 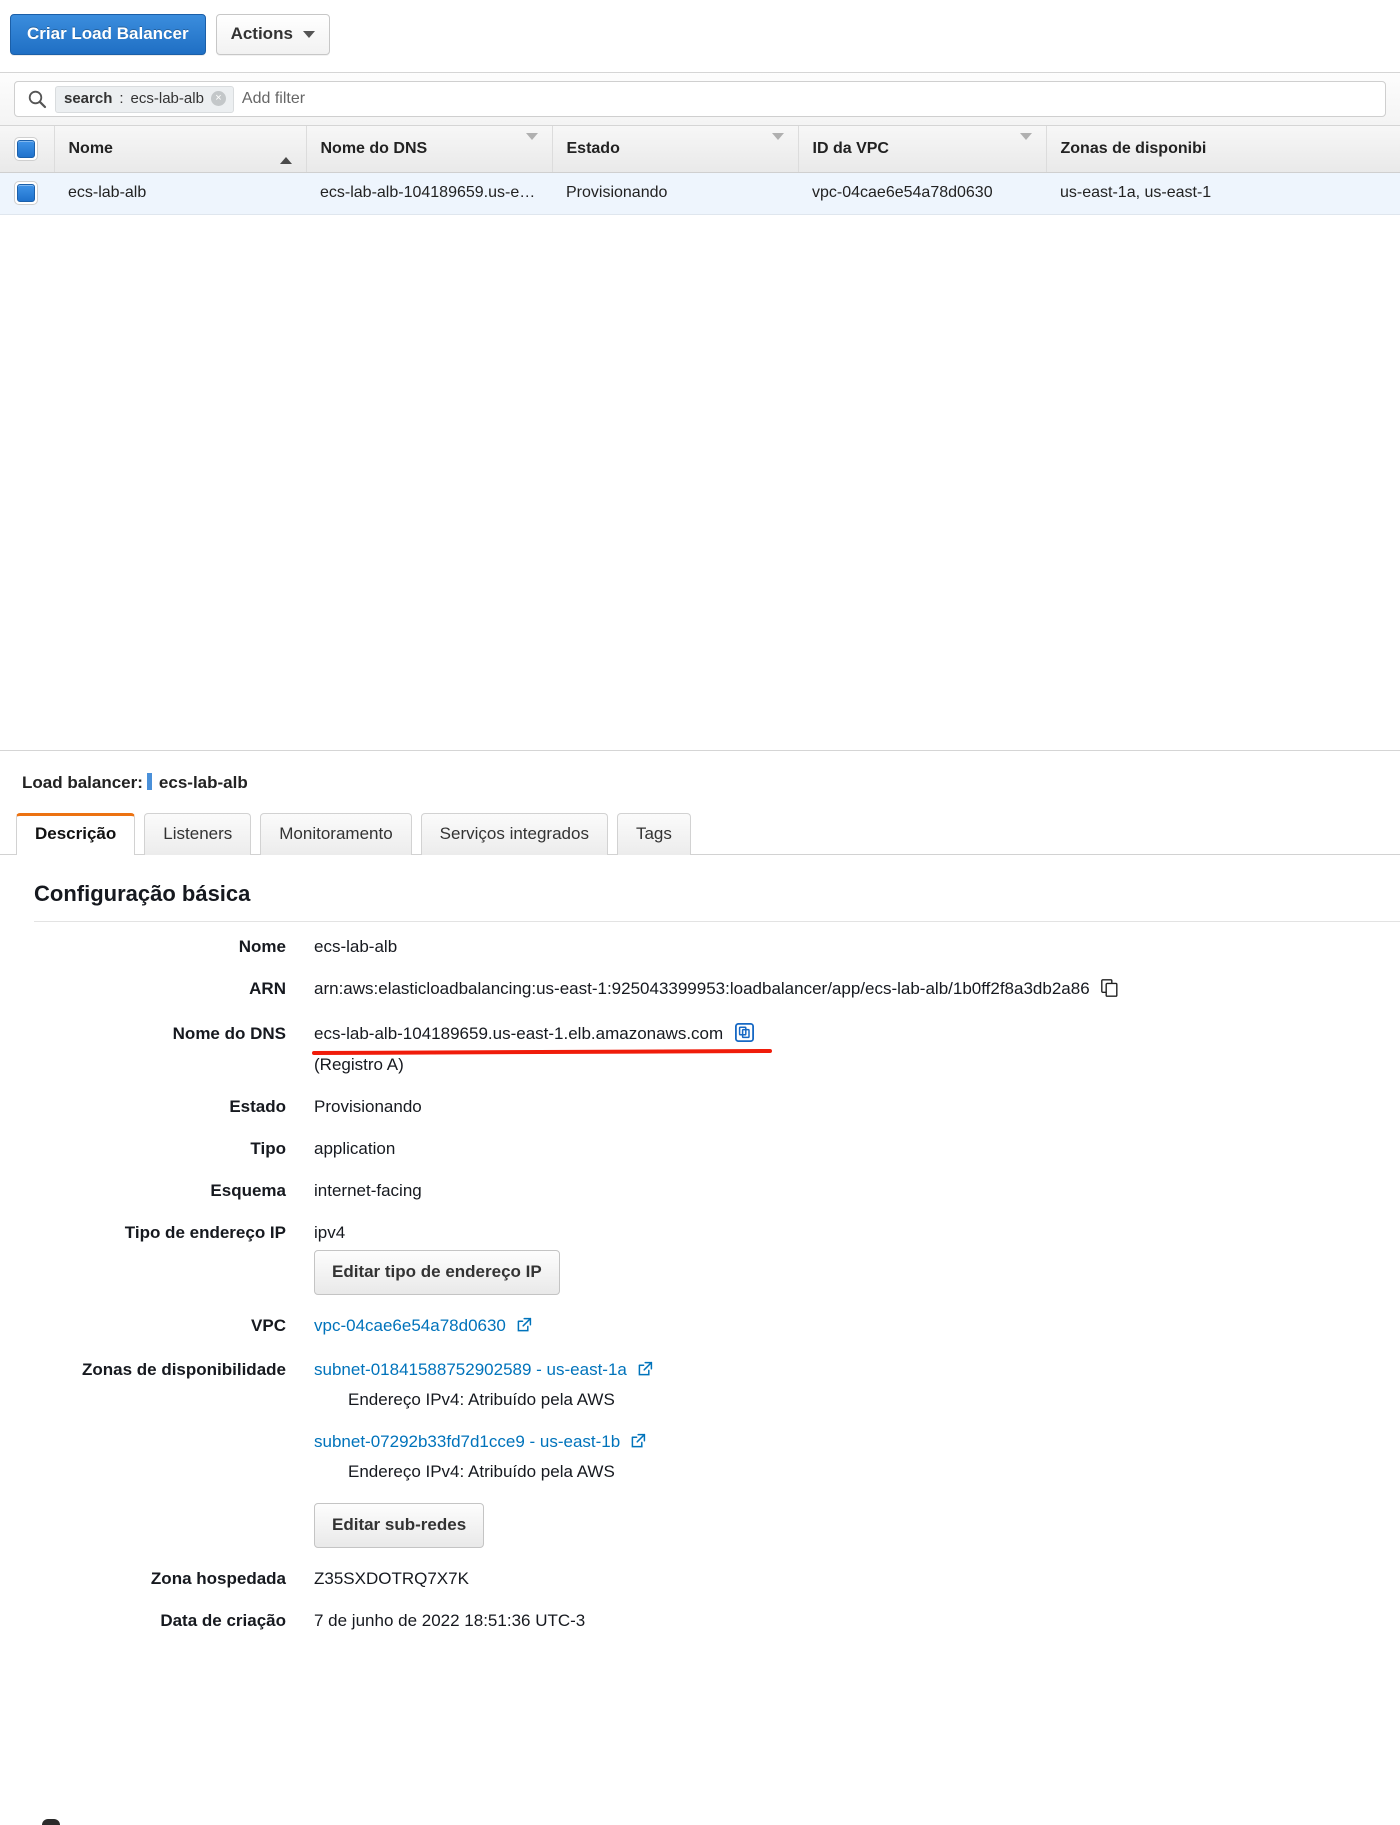 What do you see at coordinates (1223, 193) in the screenshot?
I see `cell-az: us-east-1a, us-east-1` at bounding box center [1223, 193].